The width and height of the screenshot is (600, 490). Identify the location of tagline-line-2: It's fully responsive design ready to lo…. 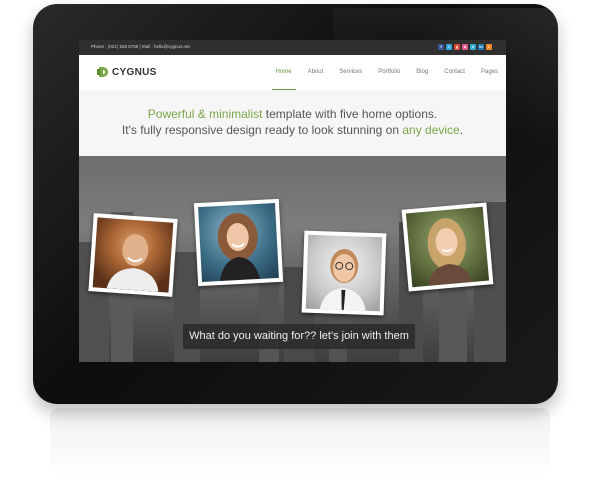
(292, 130).